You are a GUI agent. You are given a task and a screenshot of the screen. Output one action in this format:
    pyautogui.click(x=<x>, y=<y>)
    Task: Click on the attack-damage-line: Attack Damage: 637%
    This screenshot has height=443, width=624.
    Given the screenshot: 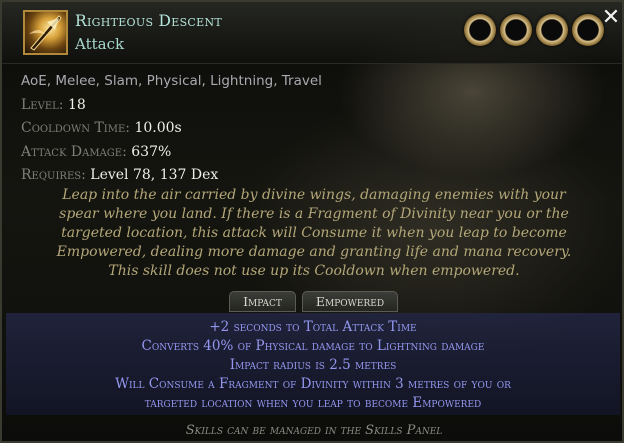 What is the action you would take?
    pyautogui.click(x=171, y=153)
    